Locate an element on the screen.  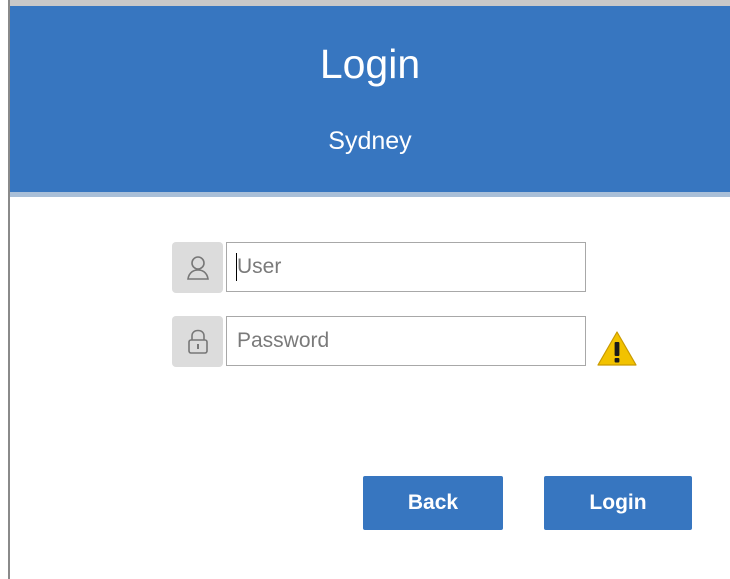
page-title: Login is located at coordinates (370, 64).